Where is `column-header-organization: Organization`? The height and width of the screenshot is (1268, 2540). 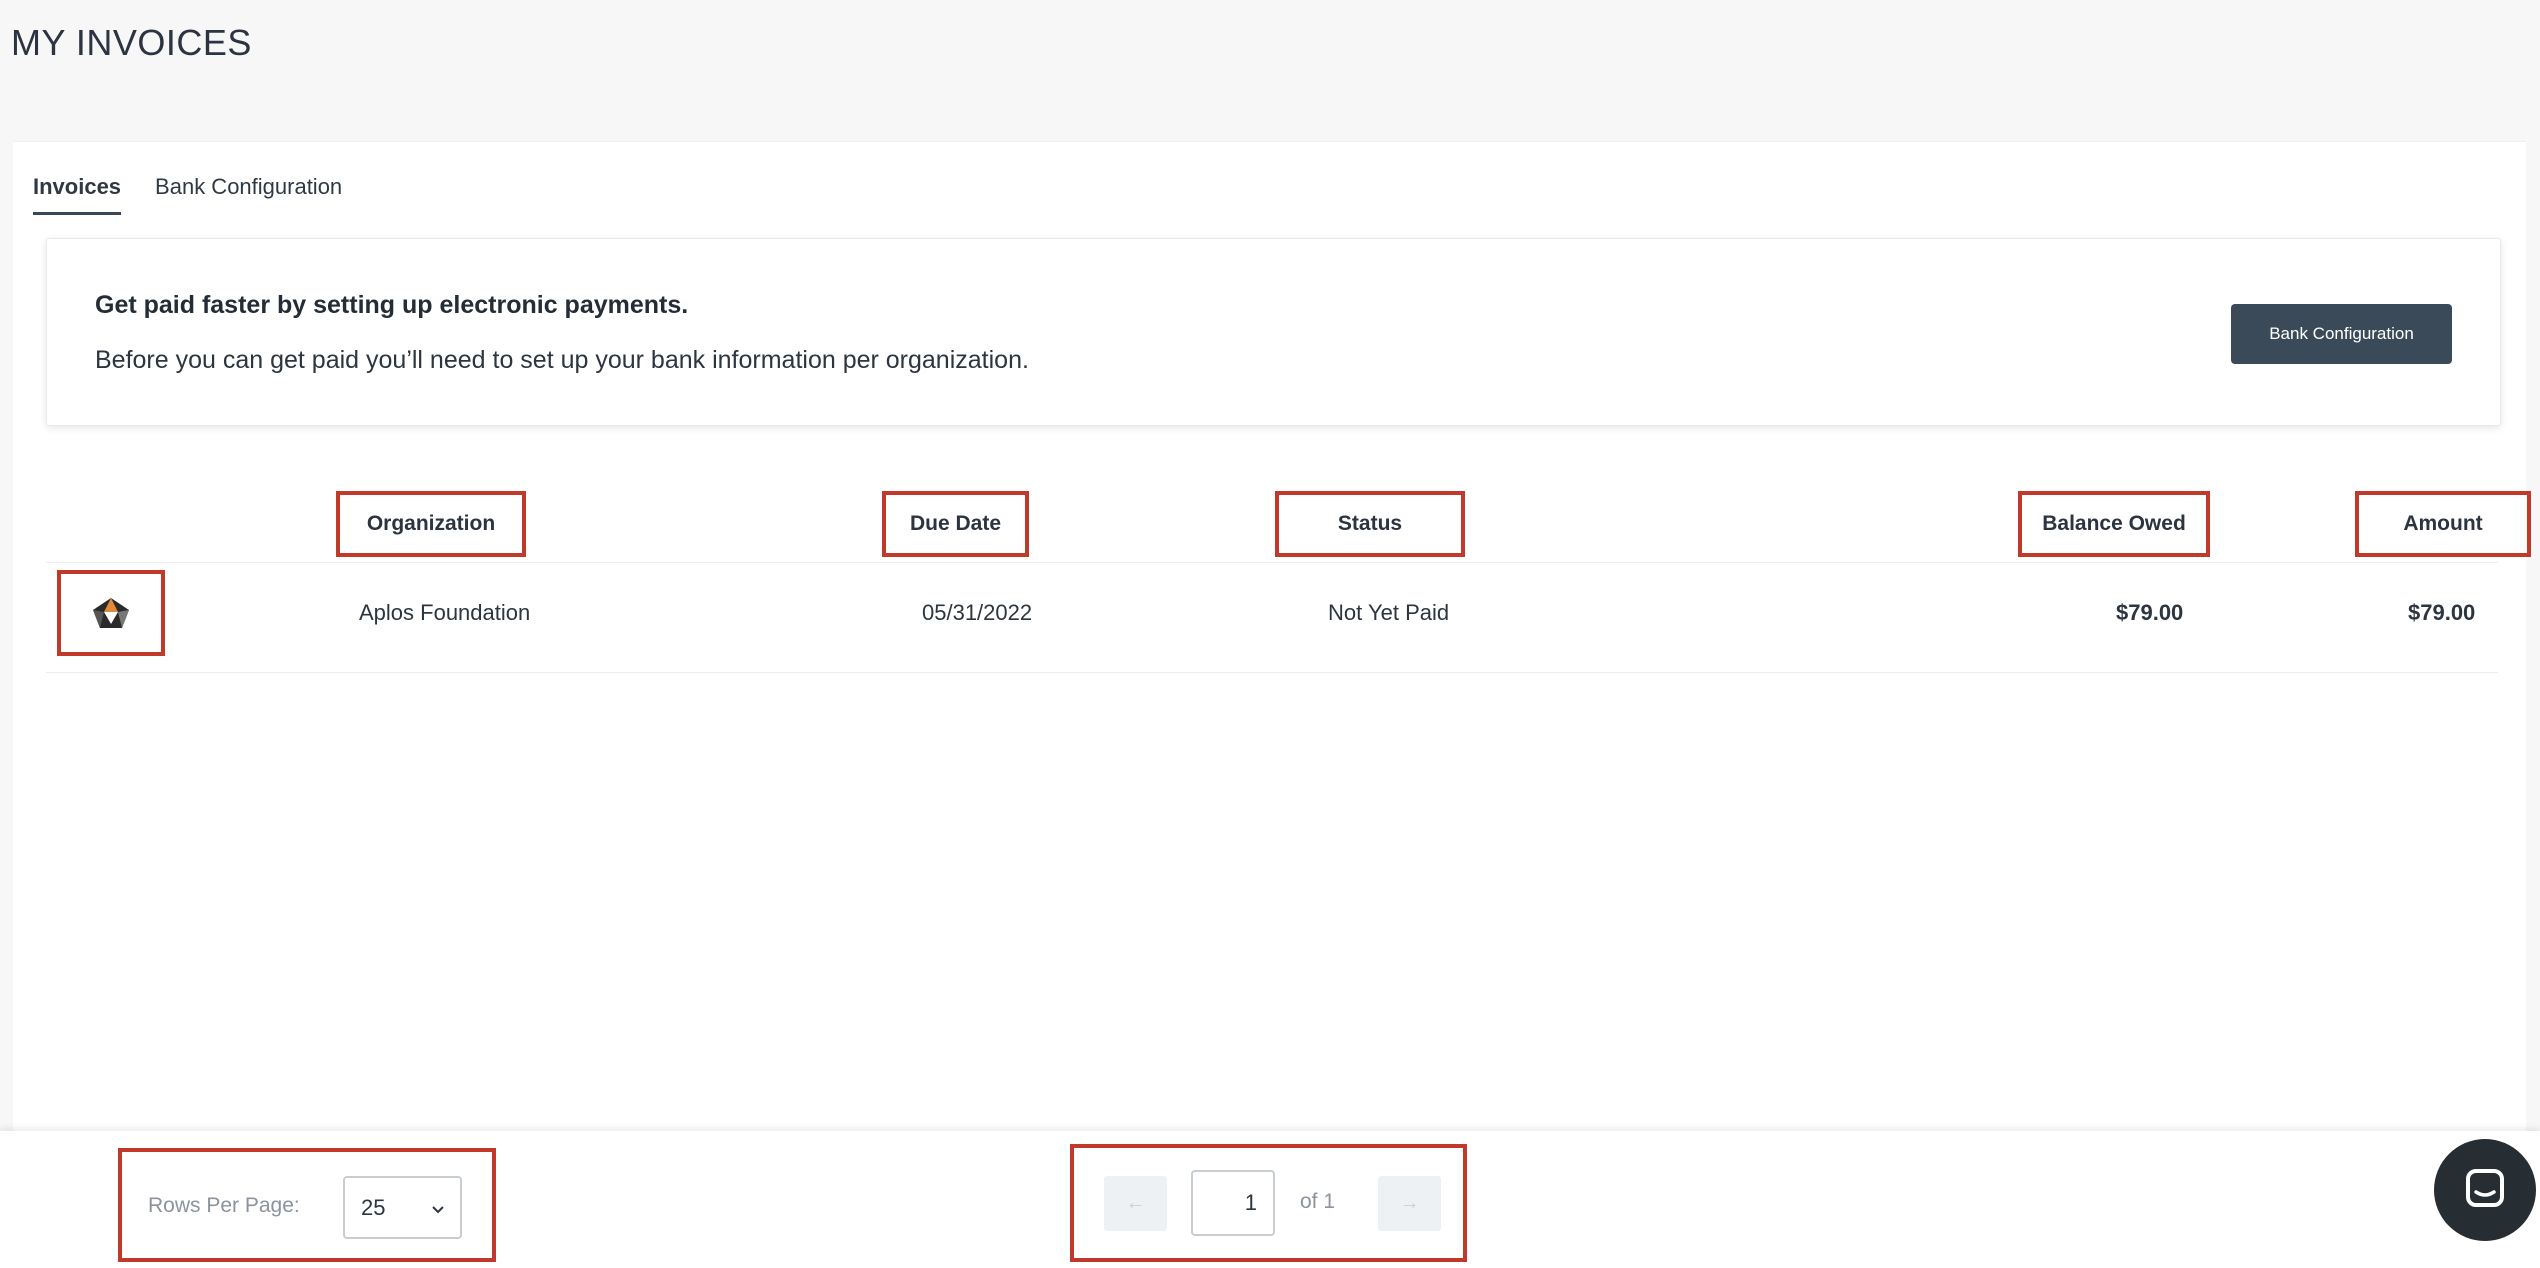
column-header-organization: Organization is located at coordinates (431, 524).